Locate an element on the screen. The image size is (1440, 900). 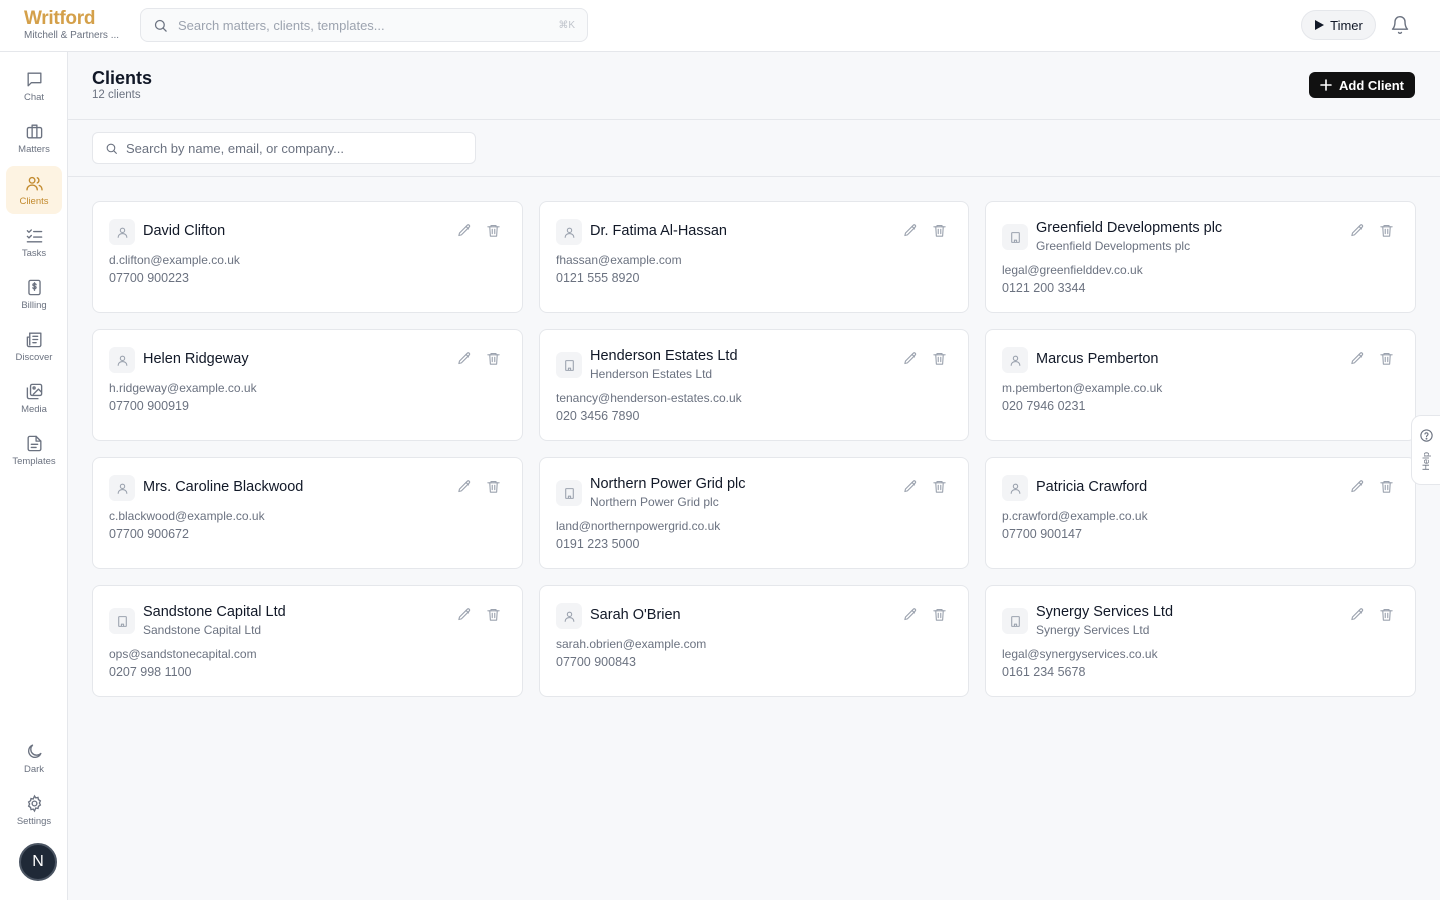
client-name: Marcus Pemberton is located at coordinates (1097, 359).